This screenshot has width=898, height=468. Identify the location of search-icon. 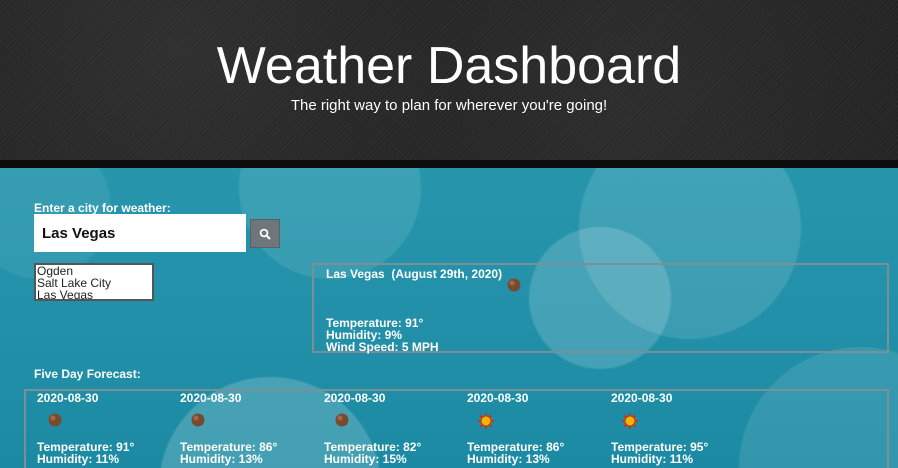
(265, 234).